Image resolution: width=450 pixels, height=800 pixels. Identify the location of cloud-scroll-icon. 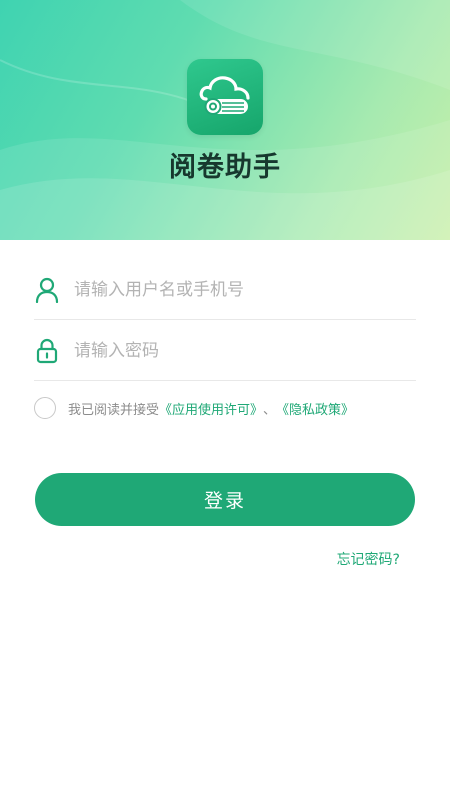
(224, 95).